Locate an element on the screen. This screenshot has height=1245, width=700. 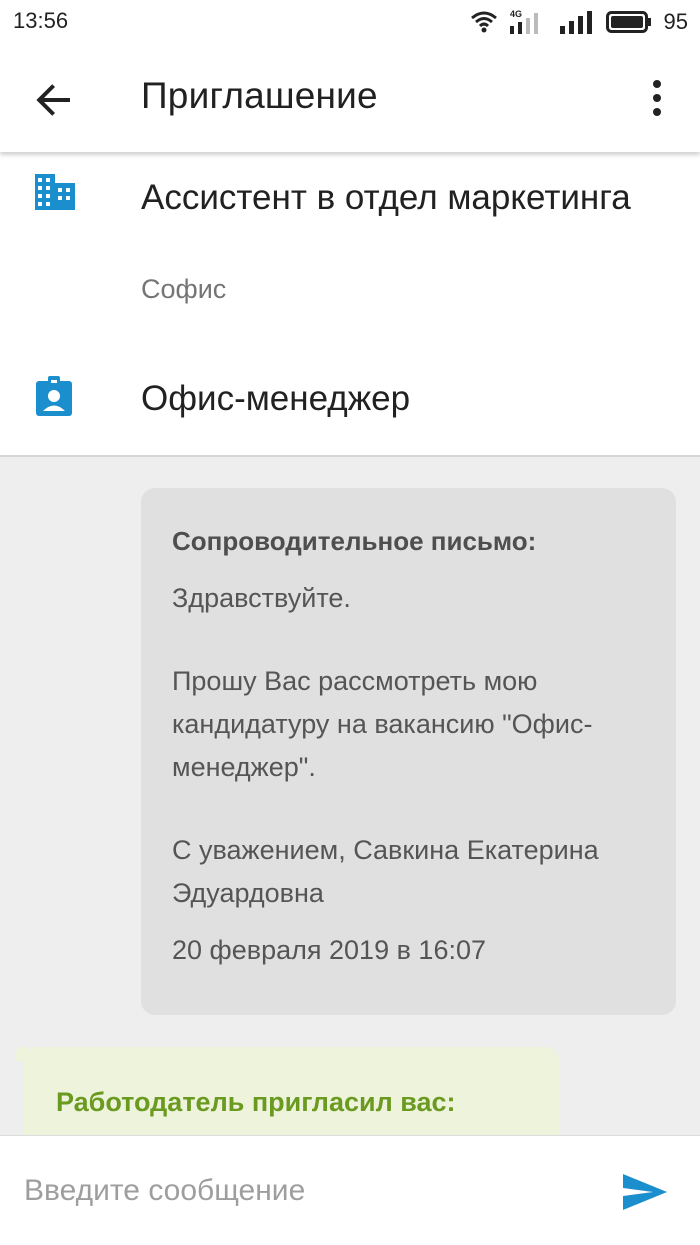
send-button is located at coordinates (645, 1192).